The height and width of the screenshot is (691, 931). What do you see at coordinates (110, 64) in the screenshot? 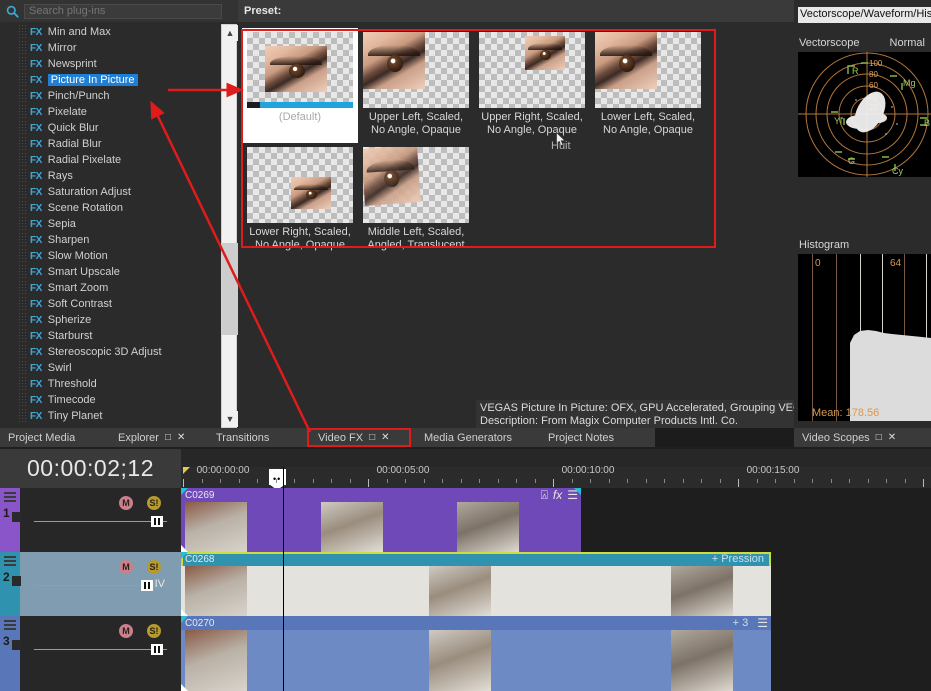
I see `fx-list-item: FX Newsprint` at bounding box center [110, 64].